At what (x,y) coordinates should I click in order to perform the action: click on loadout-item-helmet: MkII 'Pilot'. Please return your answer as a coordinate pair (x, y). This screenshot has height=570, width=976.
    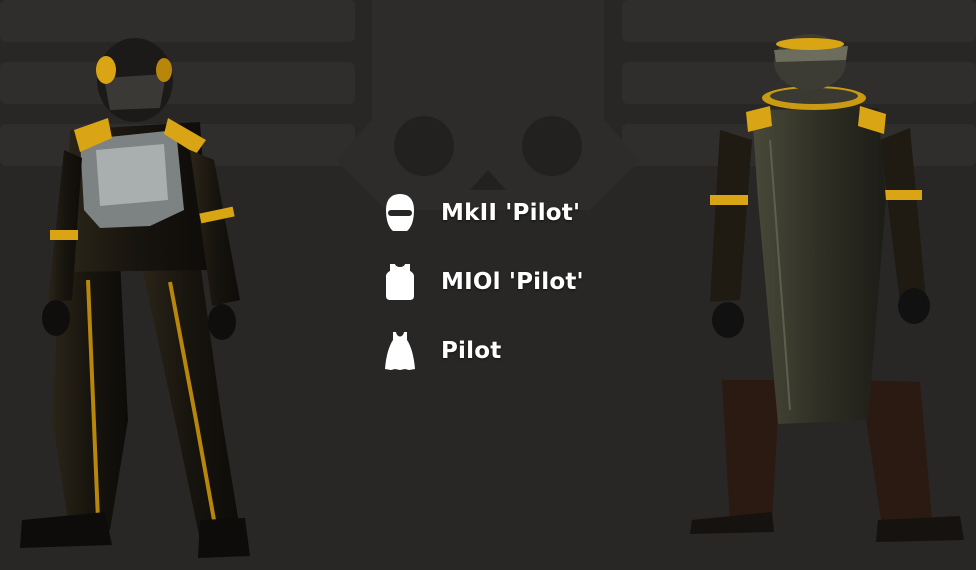
    Looking at the image, I should click on (510, 213).